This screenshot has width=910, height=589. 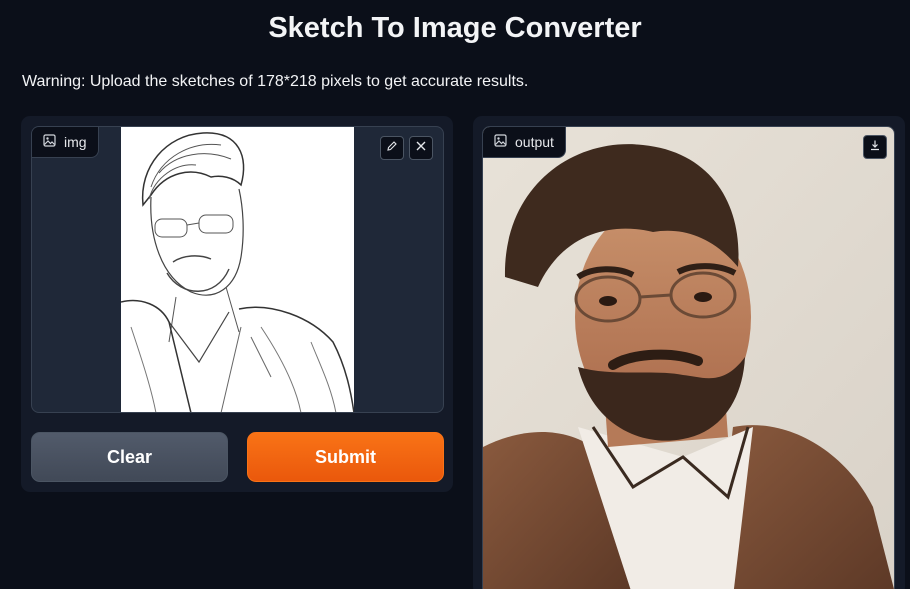 What do you see at coordinates (455, 28) in the screenshot?
I see `page-title: Sketch To Image Converter` at bounding box center [455, 28].